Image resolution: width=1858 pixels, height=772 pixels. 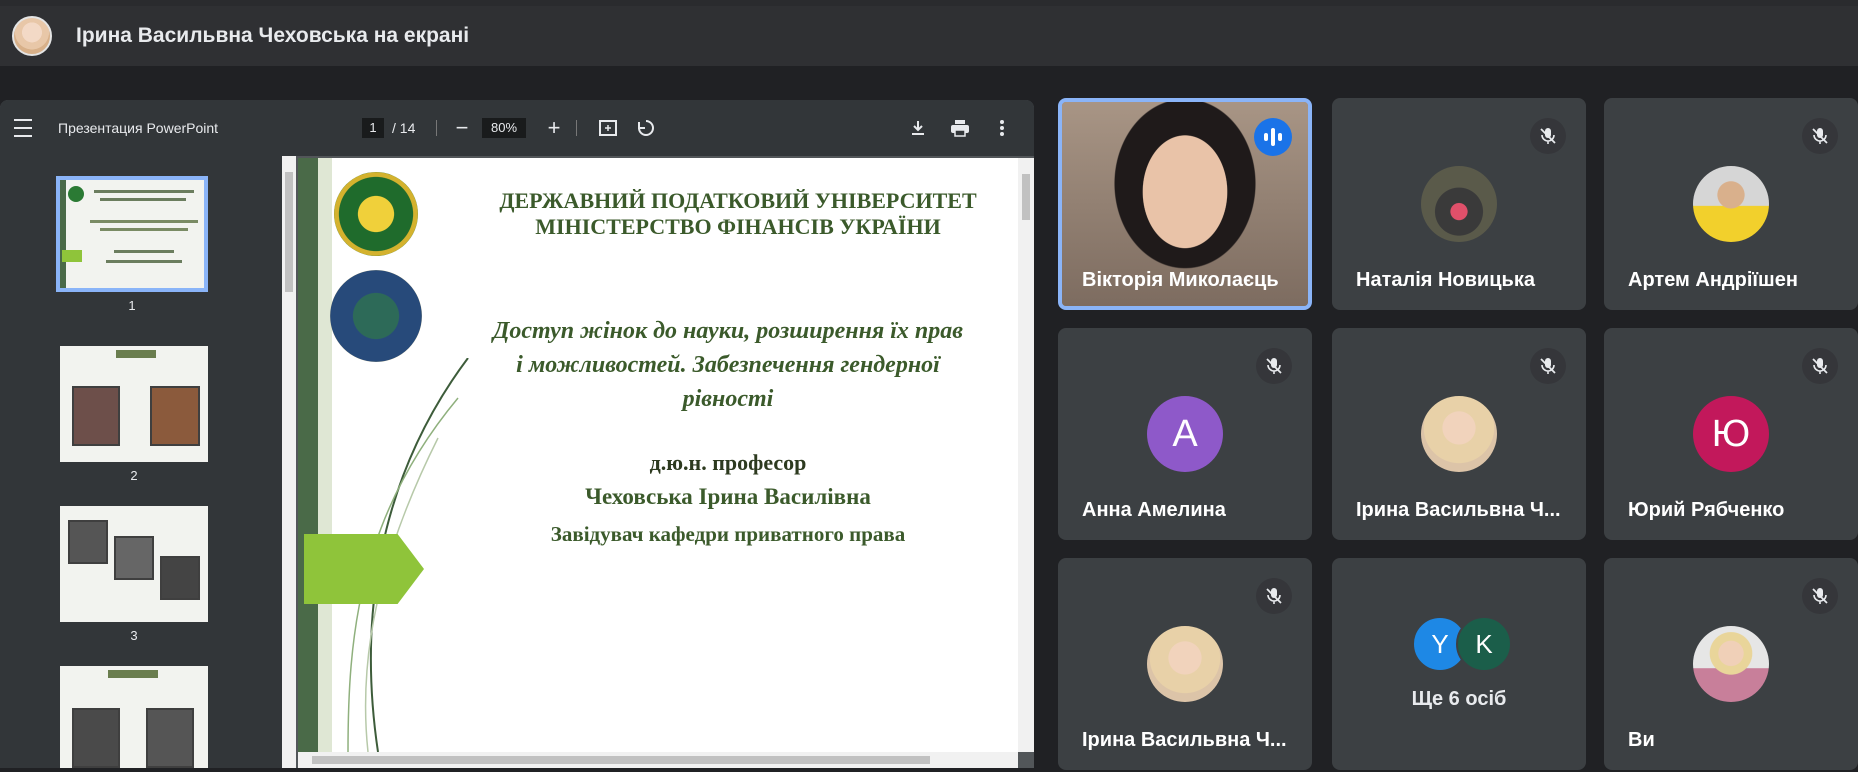 What do you see at coordinates (738, 226) in the screenshot?
I see `slide-heading-line-2: МІНІСТЕРСТВО ФІНАНСІВ УКРАЇНИ` at bounding box center [738, 226].